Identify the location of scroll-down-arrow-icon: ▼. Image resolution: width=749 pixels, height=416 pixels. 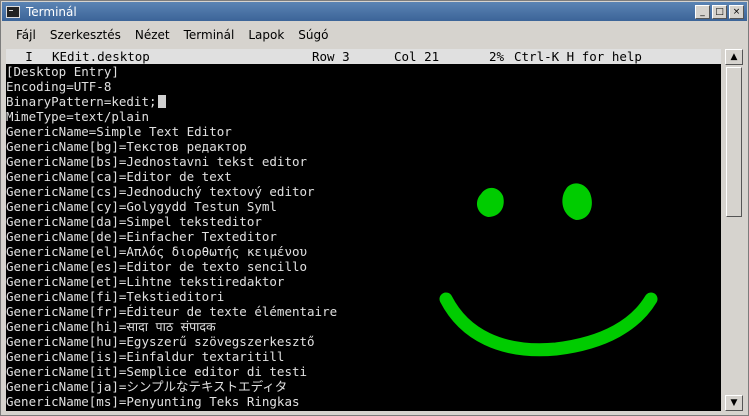
(734, 403).